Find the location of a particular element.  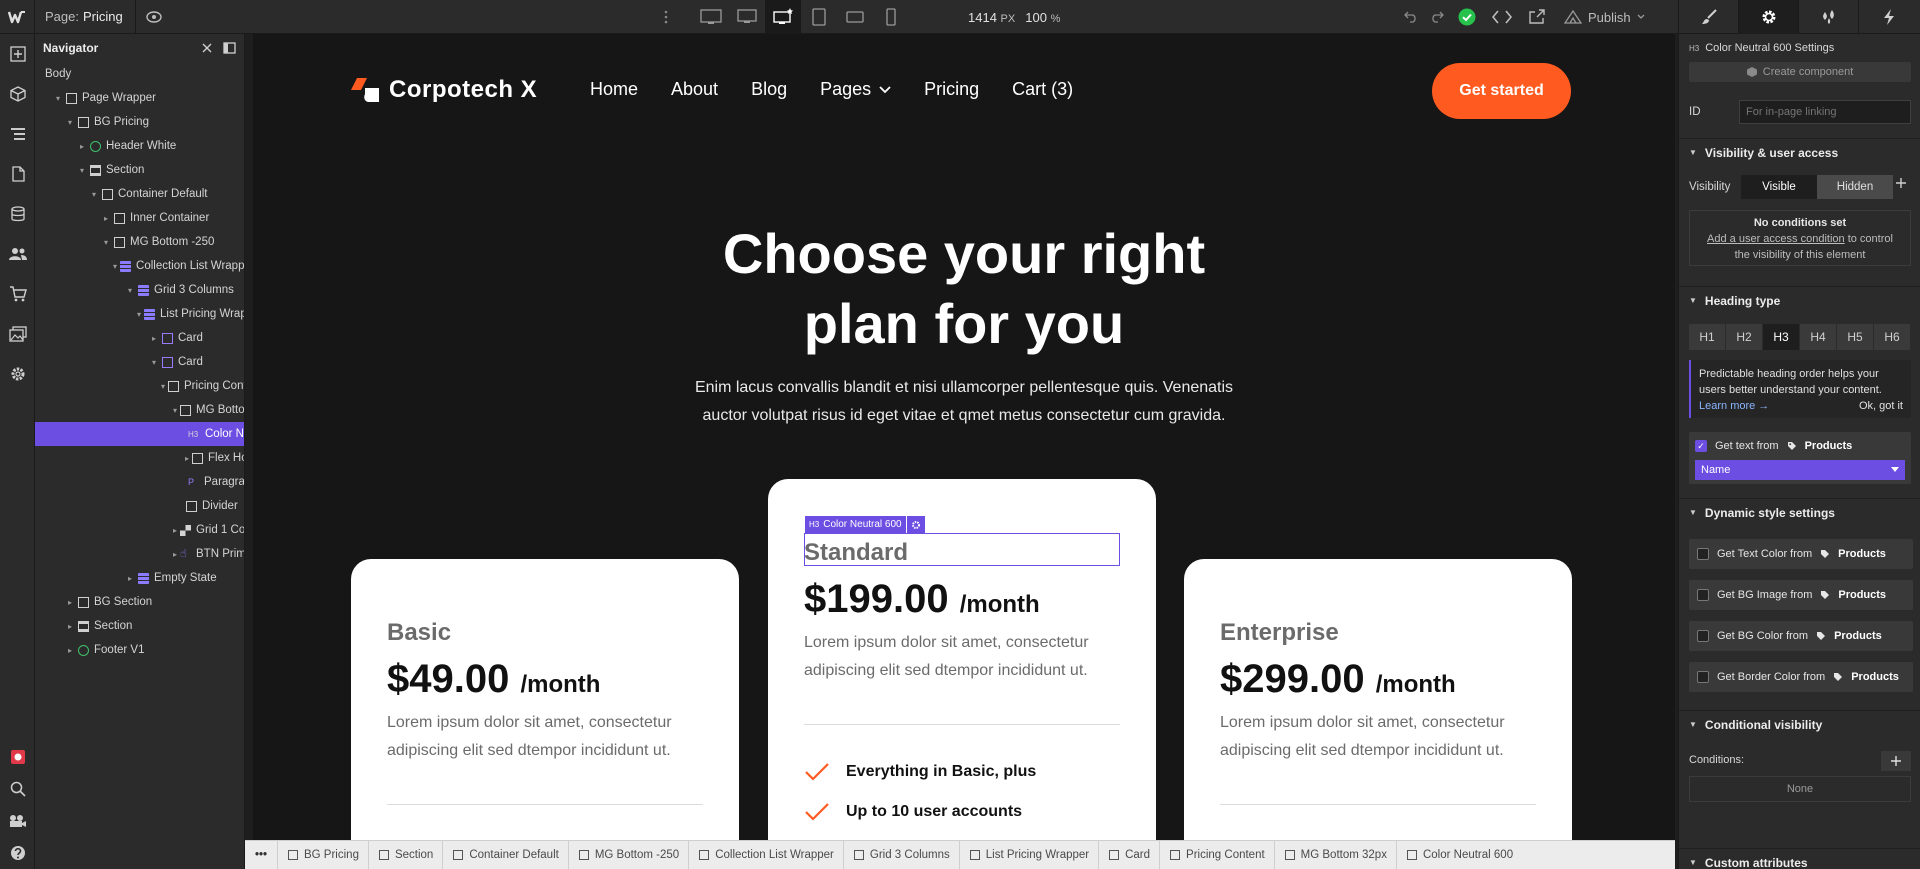

navigator-item: ▾ Pricing Content is located at coordinates (139, 386).